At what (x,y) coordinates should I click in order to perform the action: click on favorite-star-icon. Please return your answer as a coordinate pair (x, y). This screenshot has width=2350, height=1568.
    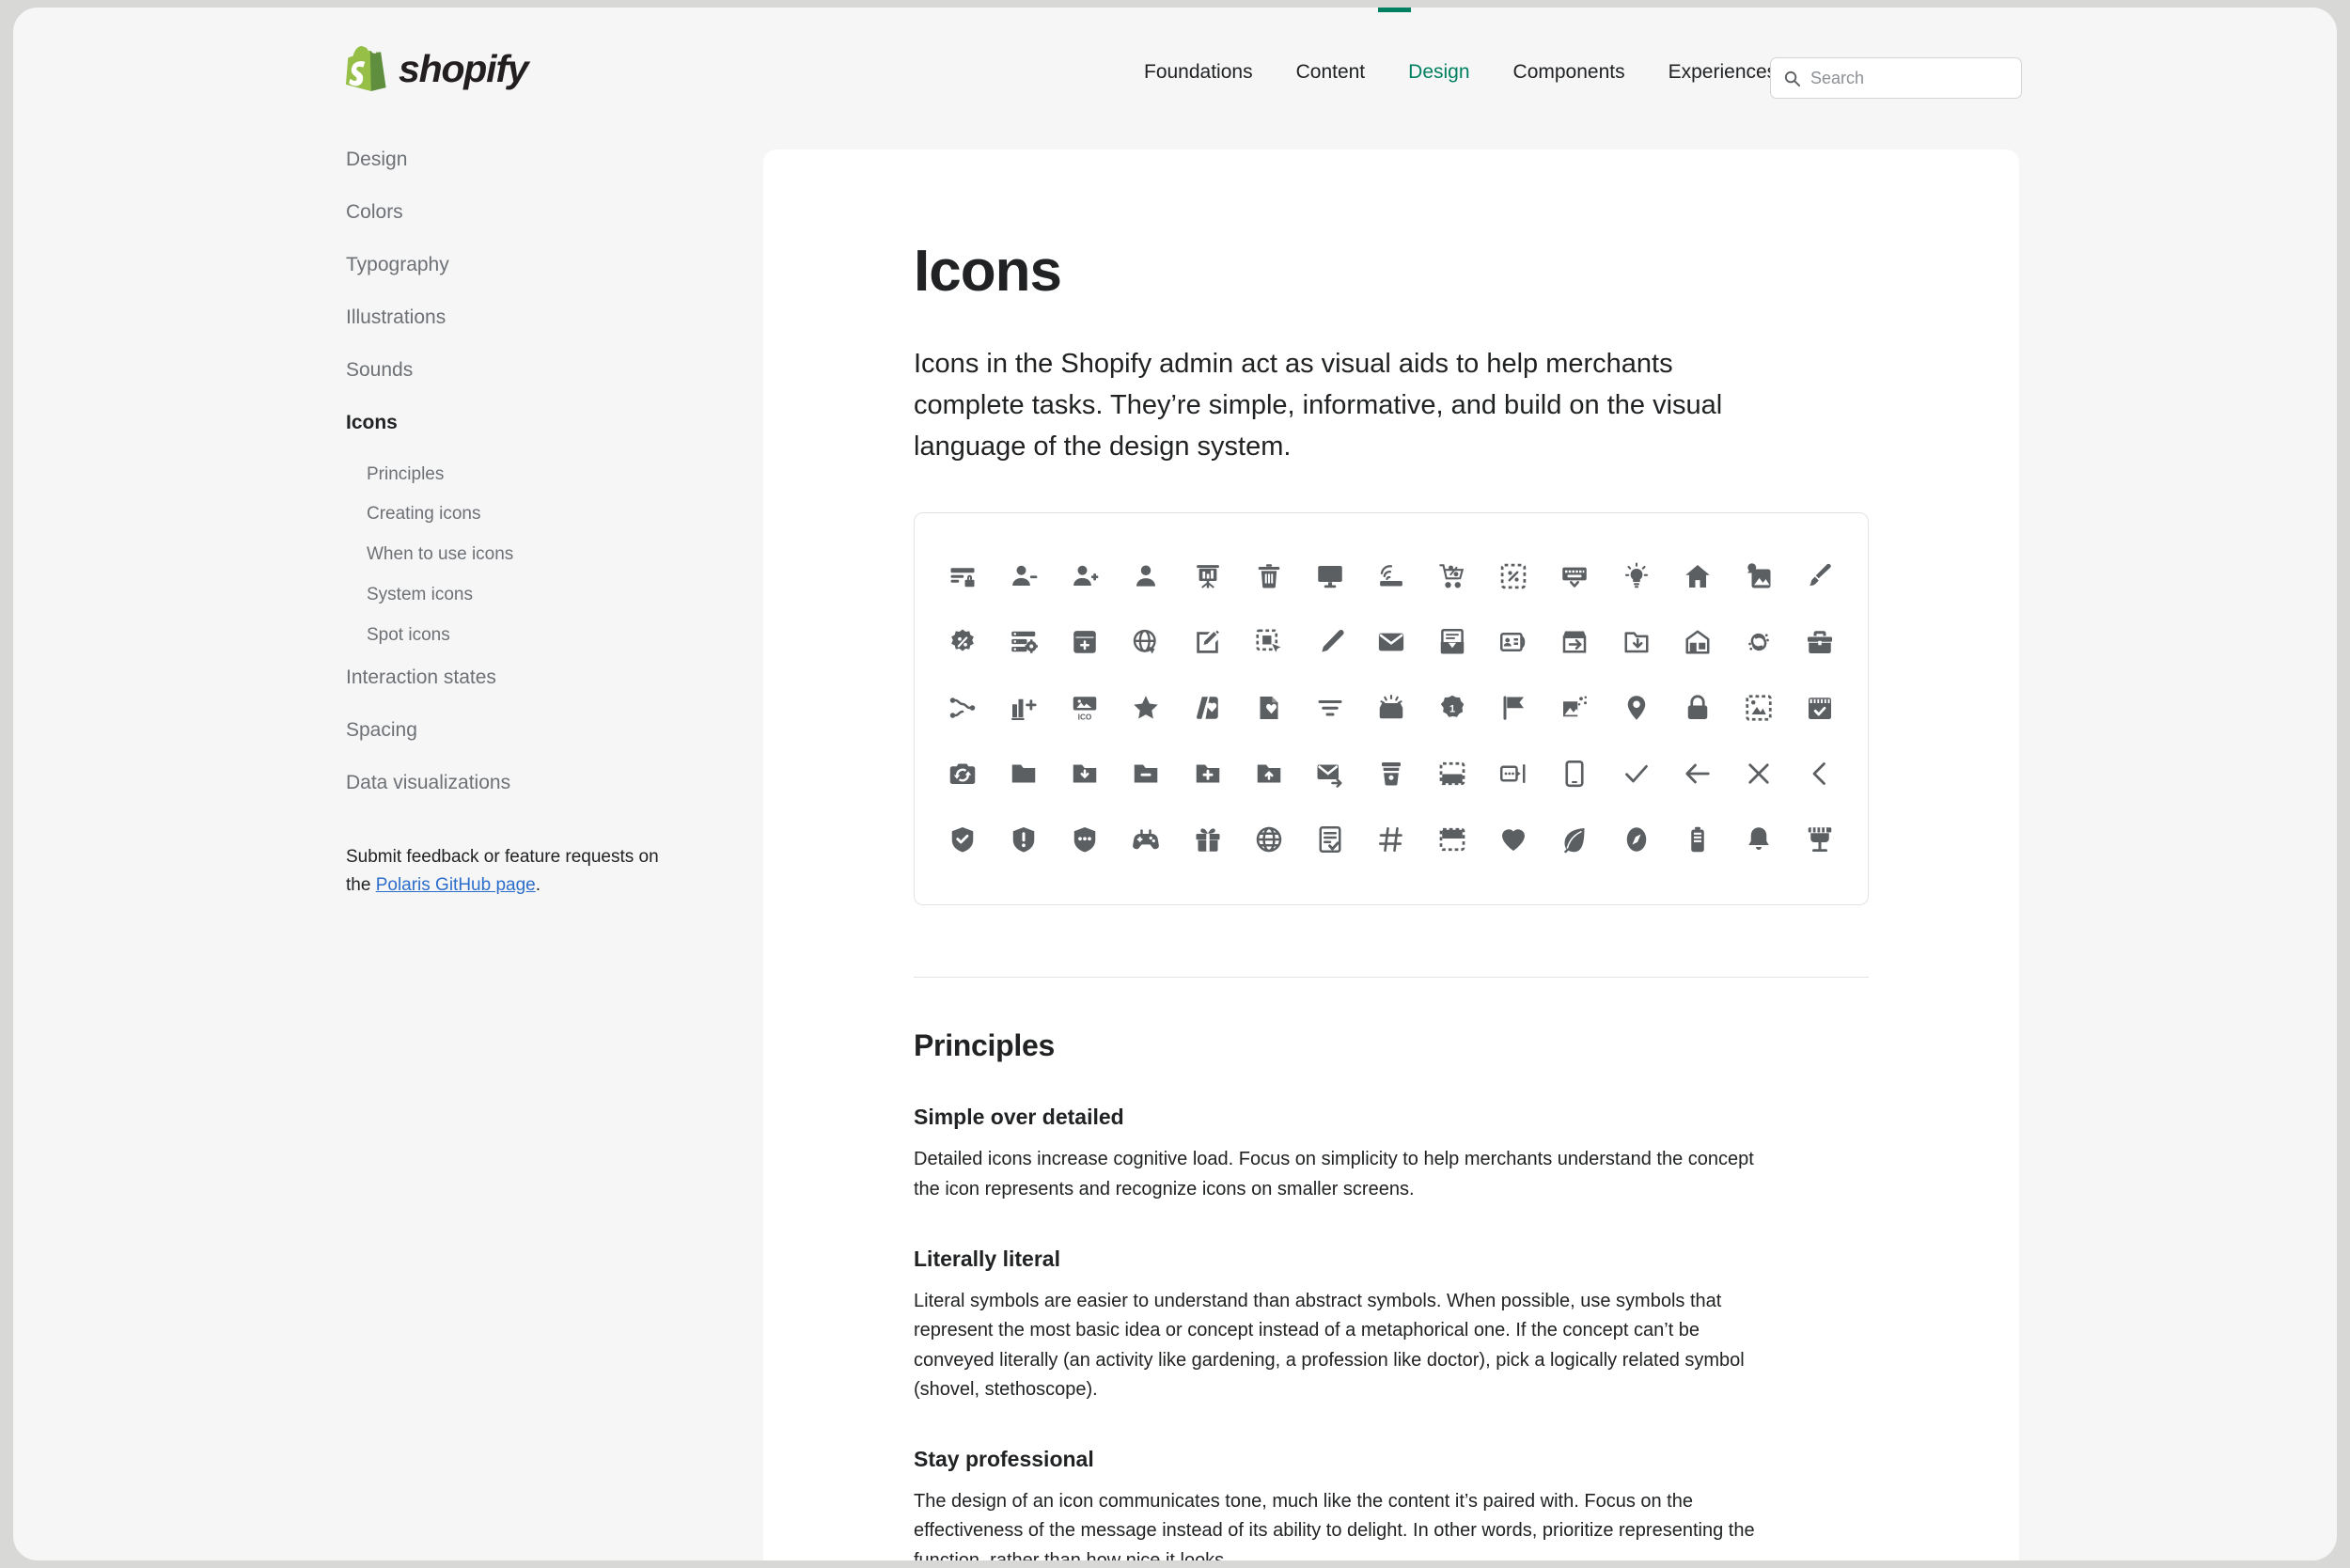
    Looking at the image, I should click on (1146, 708).